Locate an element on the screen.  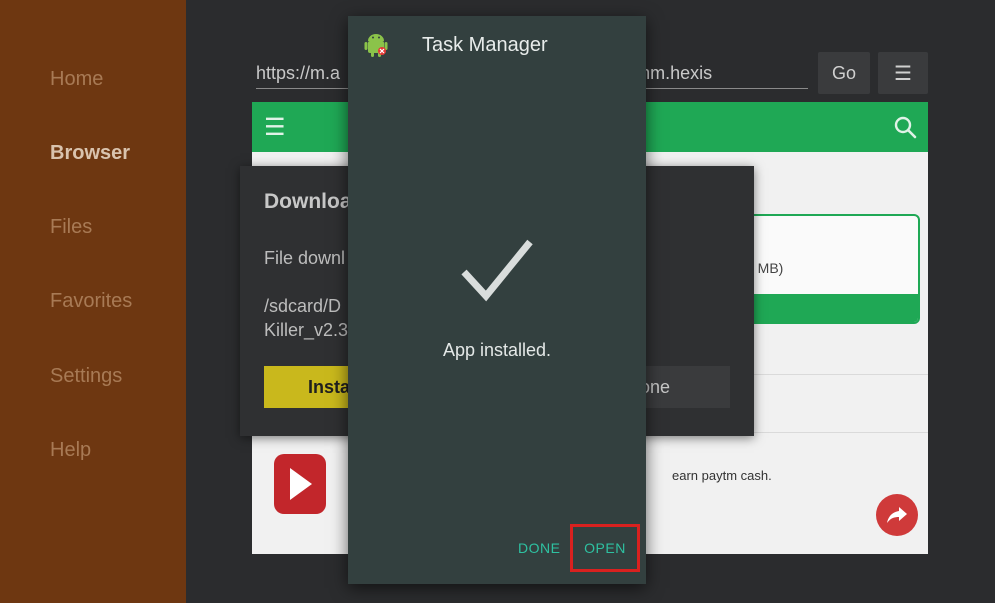
hamburger-icon: ☰ is located at coordinates (903, 73).